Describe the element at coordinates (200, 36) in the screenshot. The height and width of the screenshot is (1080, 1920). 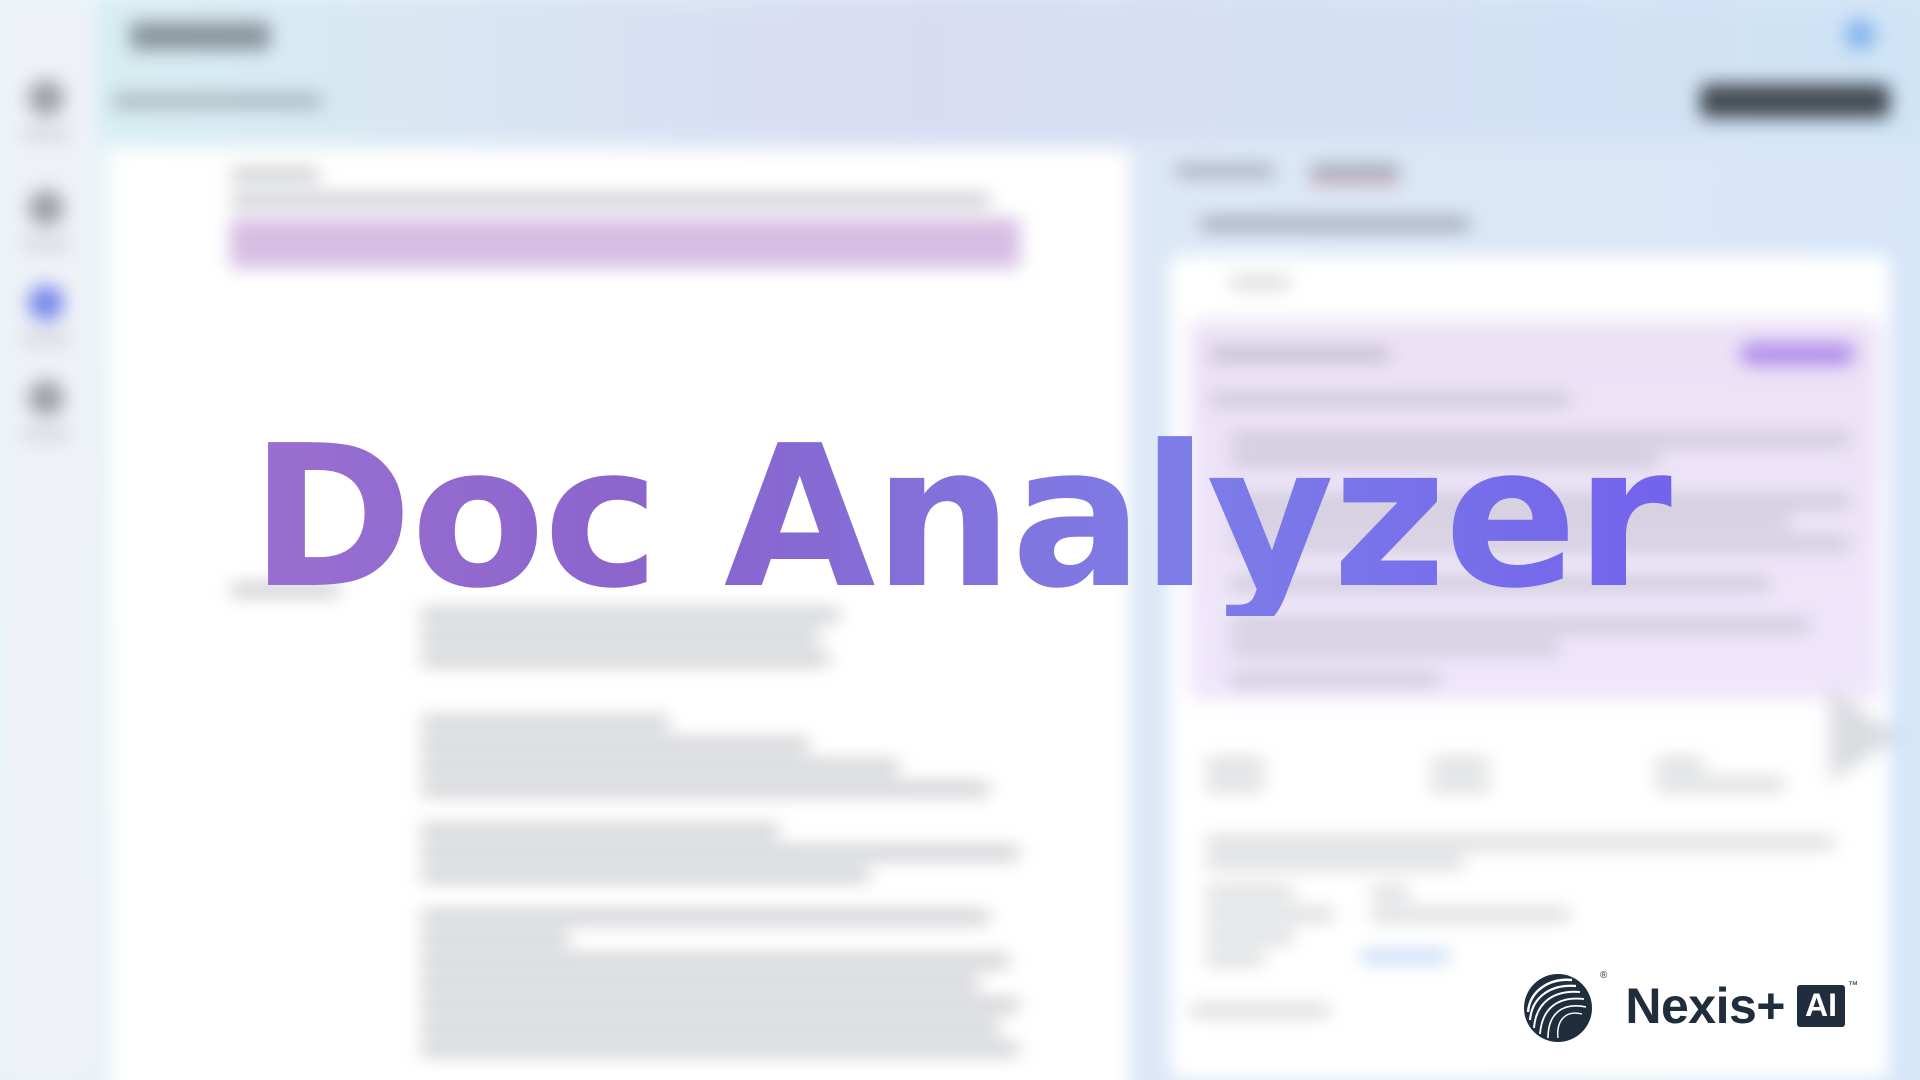
I see `app-logo` at that location.